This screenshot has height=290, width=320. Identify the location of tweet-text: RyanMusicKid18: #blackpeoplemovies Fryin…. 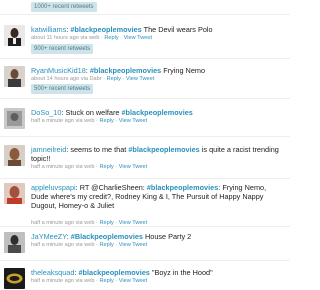
(157, 70).